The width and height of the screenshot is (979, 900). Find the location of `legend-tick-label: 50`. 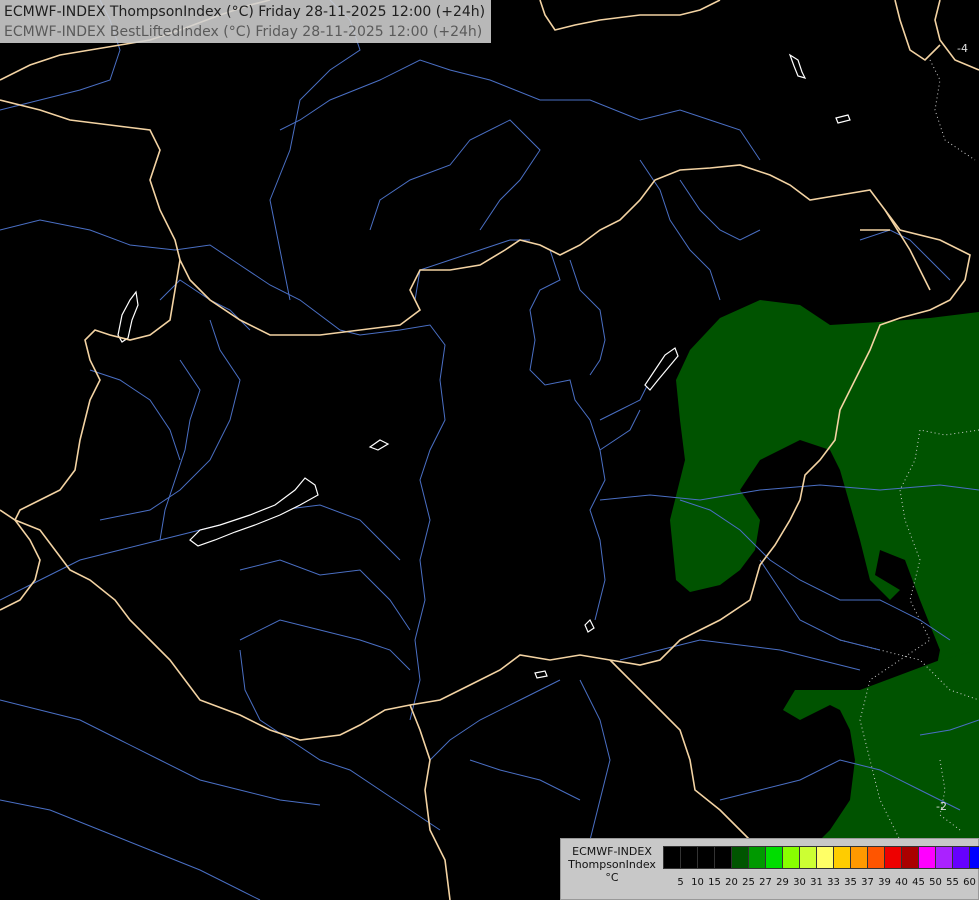

legend-tick-label: 50 is located at coordinates (935, 882).